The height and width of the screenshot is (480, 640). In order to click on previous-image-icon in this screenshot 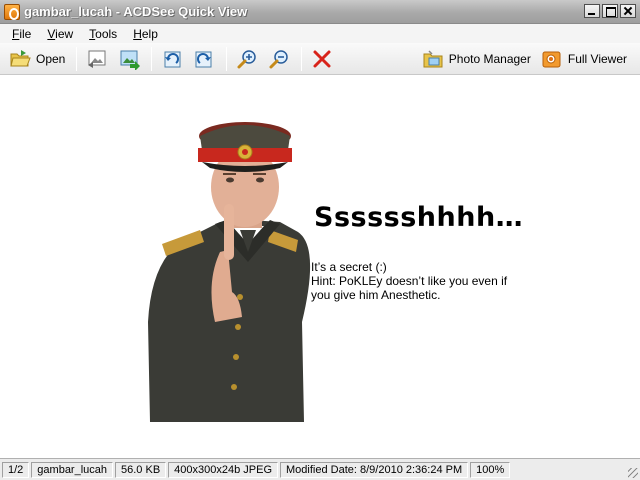, I will do `click(97, 59)`.